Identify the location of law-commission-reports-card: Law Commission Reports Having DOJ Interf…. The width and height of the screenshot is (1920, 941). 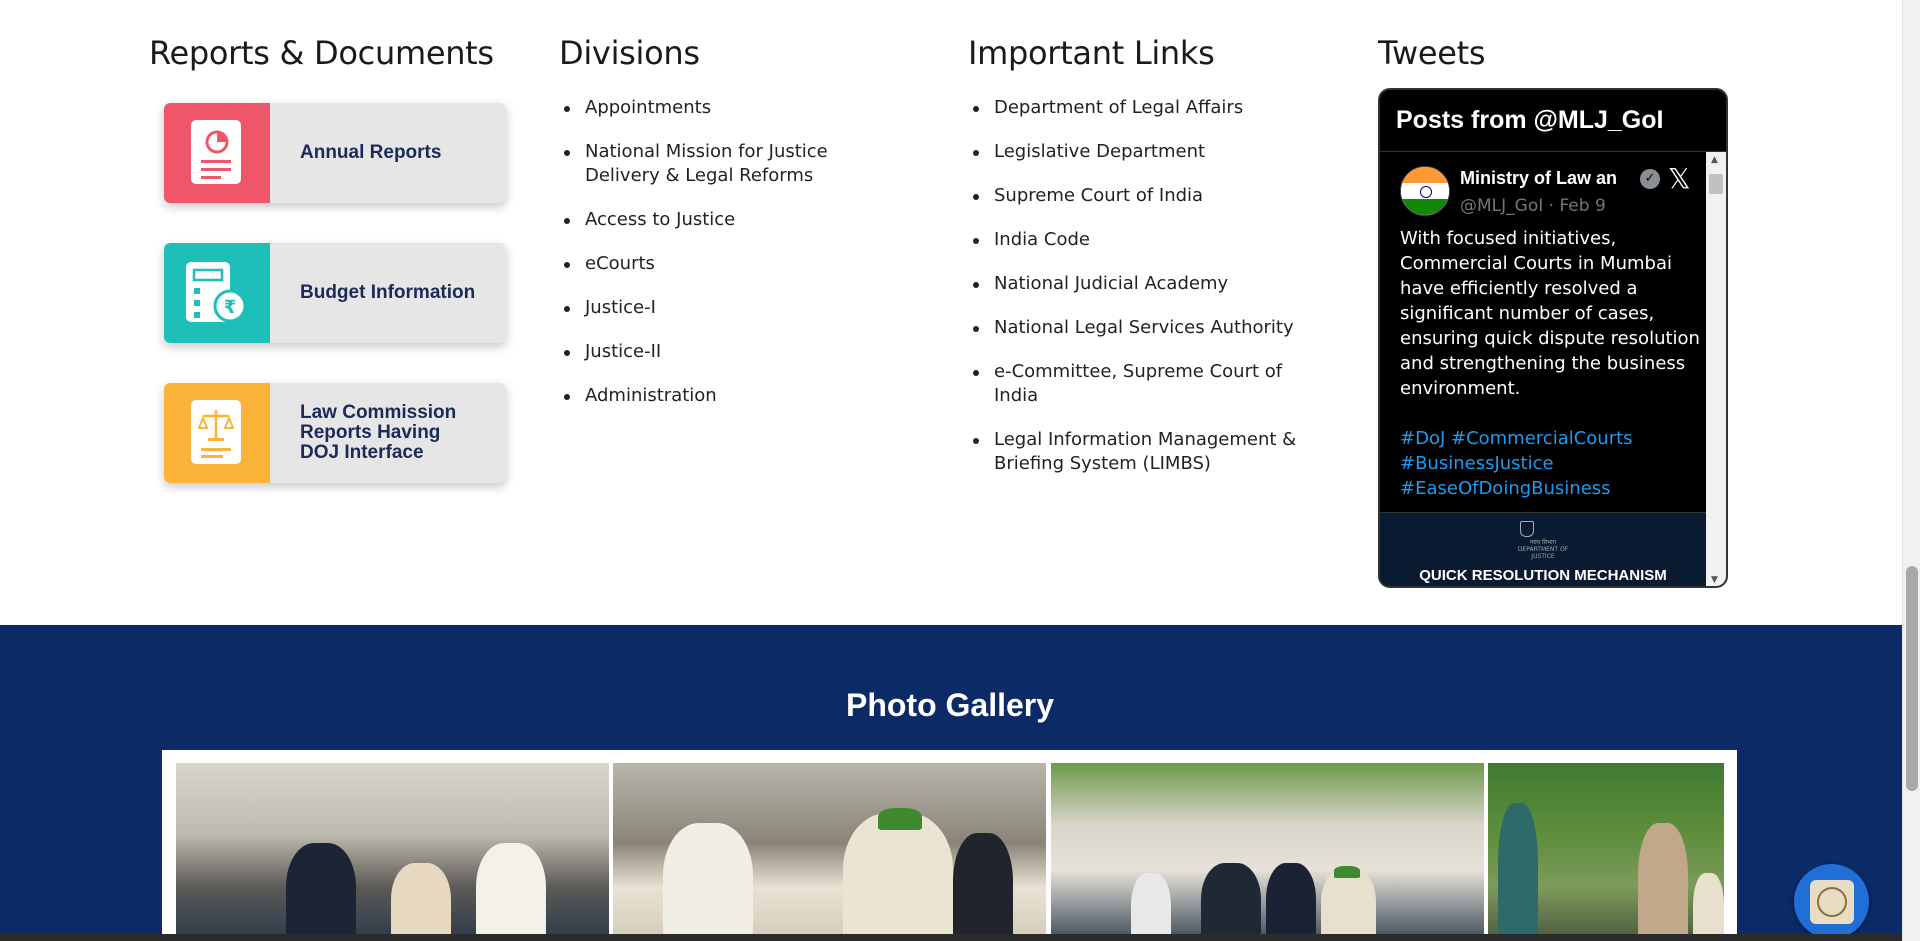
(335, 433).